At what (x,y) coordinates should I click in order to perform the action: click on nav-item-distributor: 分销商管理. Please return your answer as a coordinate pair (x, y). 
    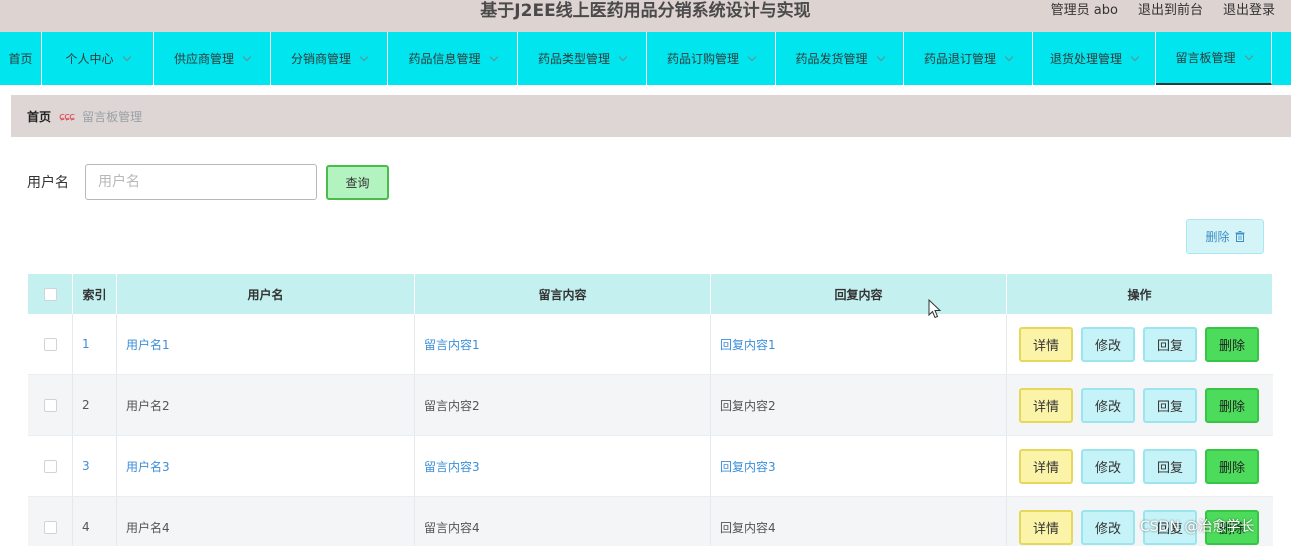
    Looking at the image, I should click on (329, 58).